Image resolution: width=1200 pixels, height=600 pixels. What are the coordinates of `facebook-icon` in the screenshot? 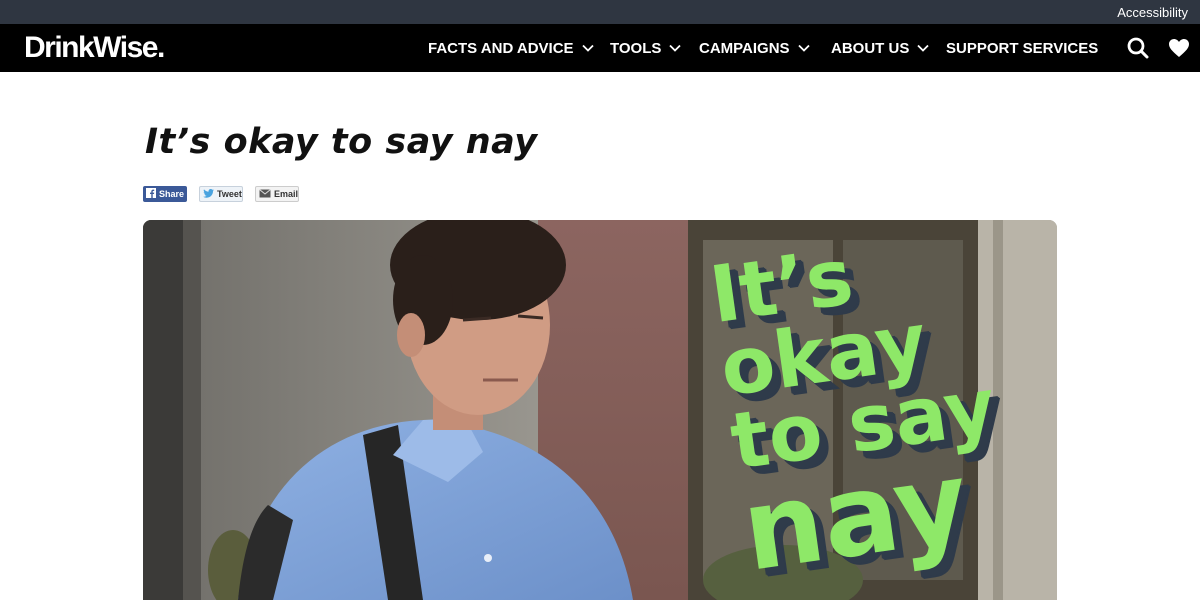 It's located at (151, 194).